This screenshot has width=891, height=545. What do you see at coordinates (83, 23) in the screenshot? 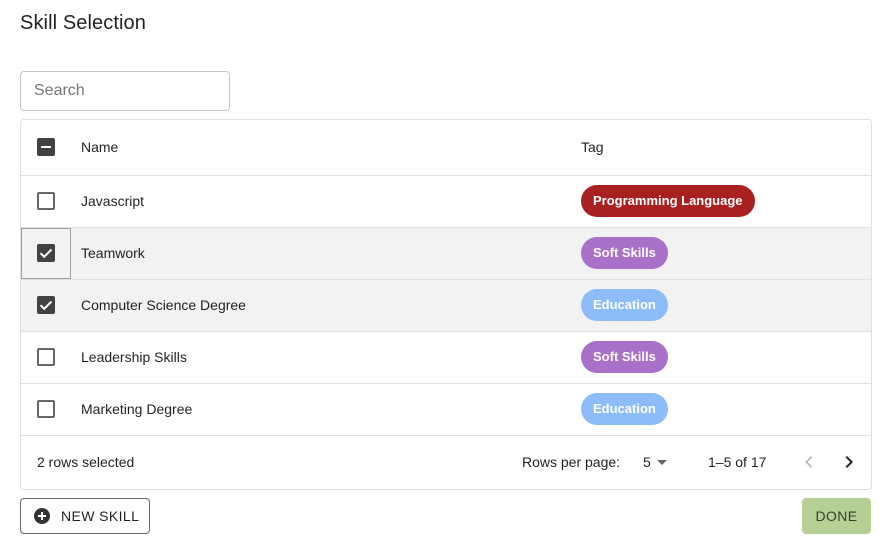
I see `page-title: Skill Selection` at bounding box center [83, 23].